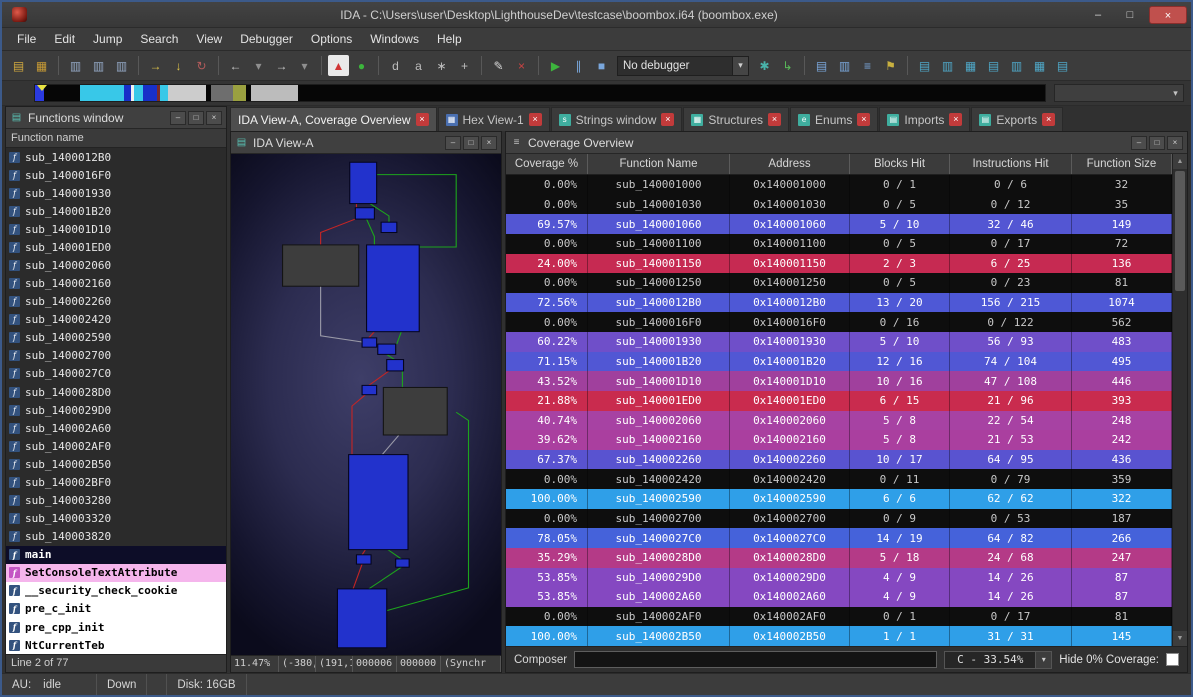 The height and width of the screenshot is (697, 1193). I want to click on column-header-function-size: Function Size, so click(1122, 164).